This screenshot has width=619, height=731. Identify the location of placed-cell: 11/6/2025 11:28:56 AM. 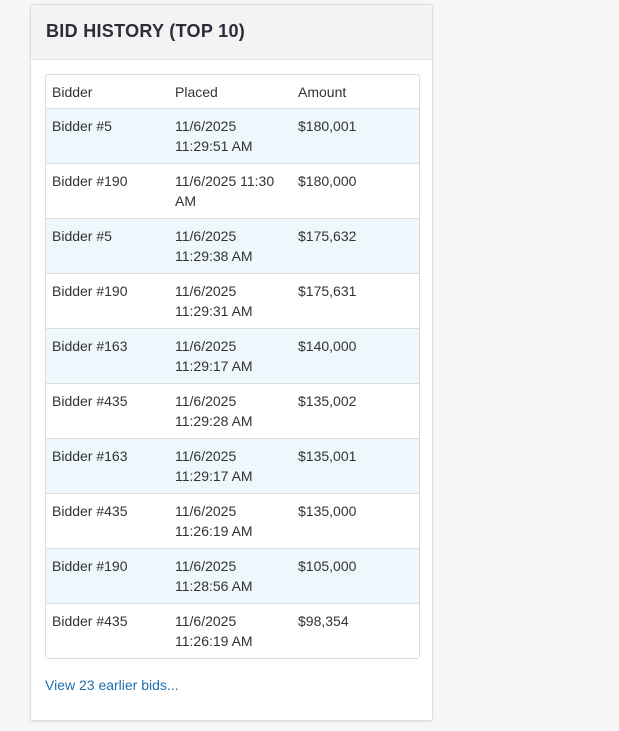
(230, 576).